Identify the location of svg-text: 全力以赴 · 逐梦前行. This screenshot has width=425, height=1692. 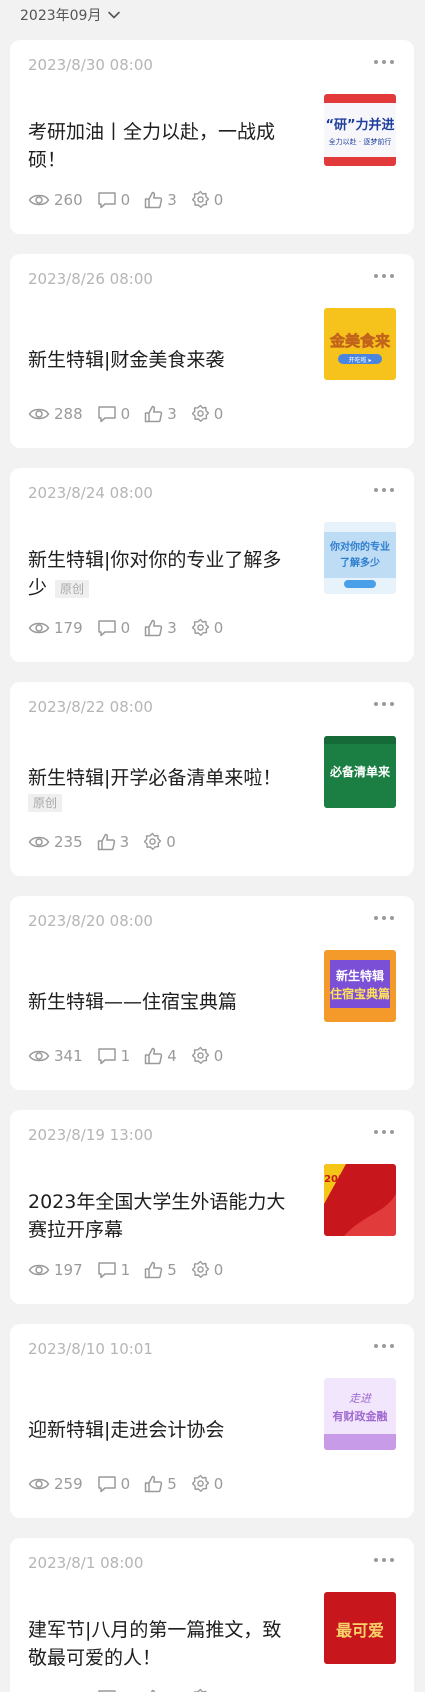
(360, 141).